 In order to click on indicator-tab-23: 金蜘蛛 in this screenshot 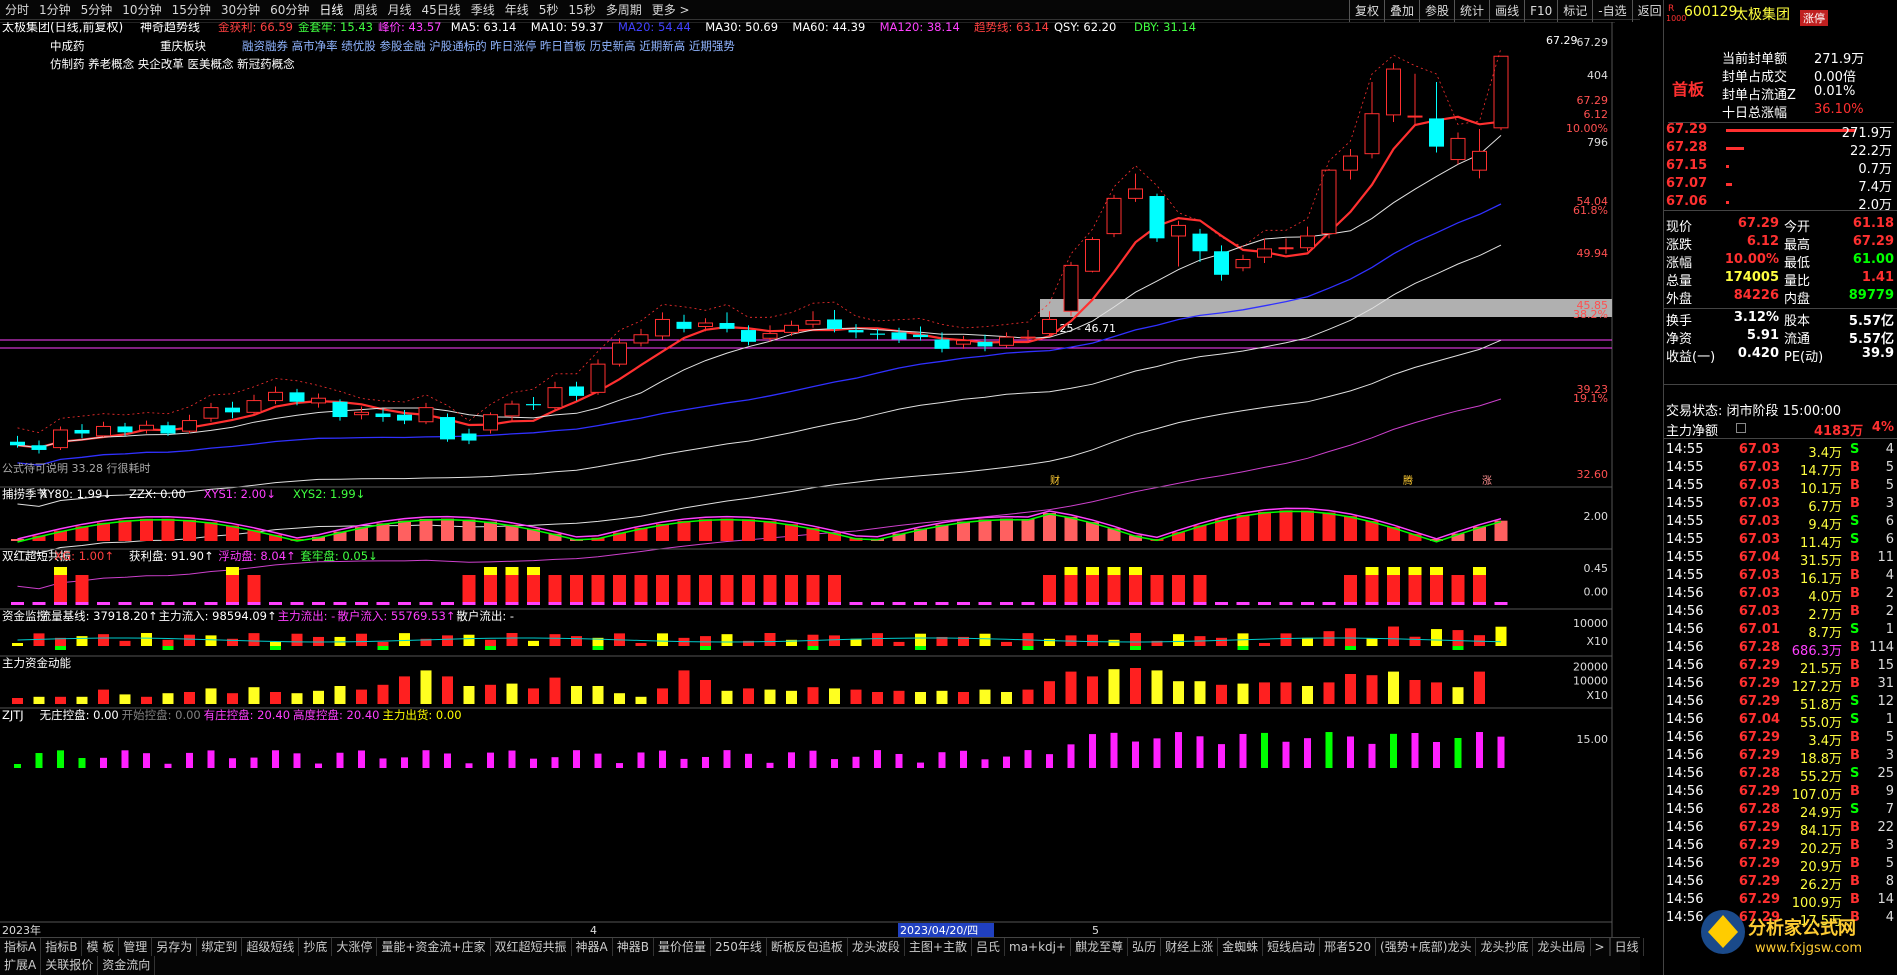, I will do `click(1241, 947)`.